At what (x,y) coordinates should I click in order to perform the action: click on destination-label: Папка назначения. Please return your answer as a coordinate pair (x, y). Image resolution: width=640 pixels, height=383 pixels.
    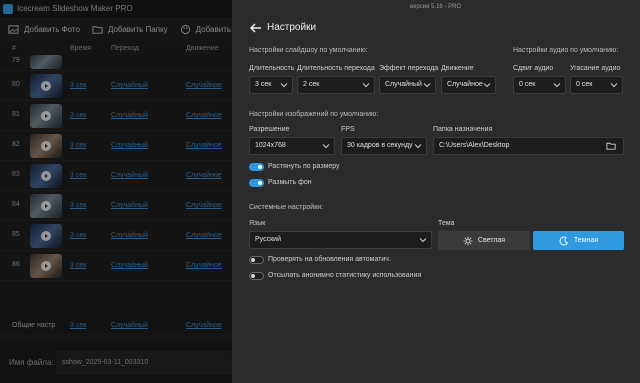
    Looking at the image, I should click on (463, 129).